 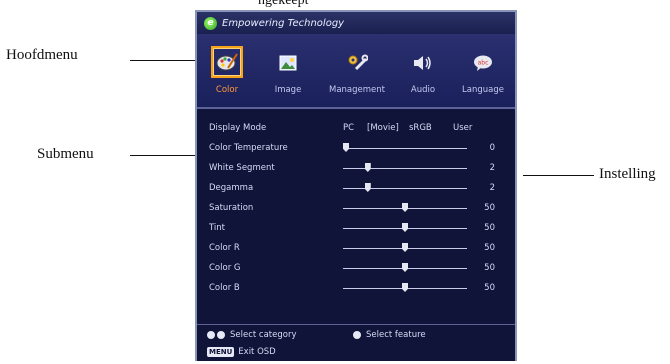 What do you see at coordinates (242, 168) in the screenshot?
I see `setting-label: White Segment` at bounding box center [242, 168].